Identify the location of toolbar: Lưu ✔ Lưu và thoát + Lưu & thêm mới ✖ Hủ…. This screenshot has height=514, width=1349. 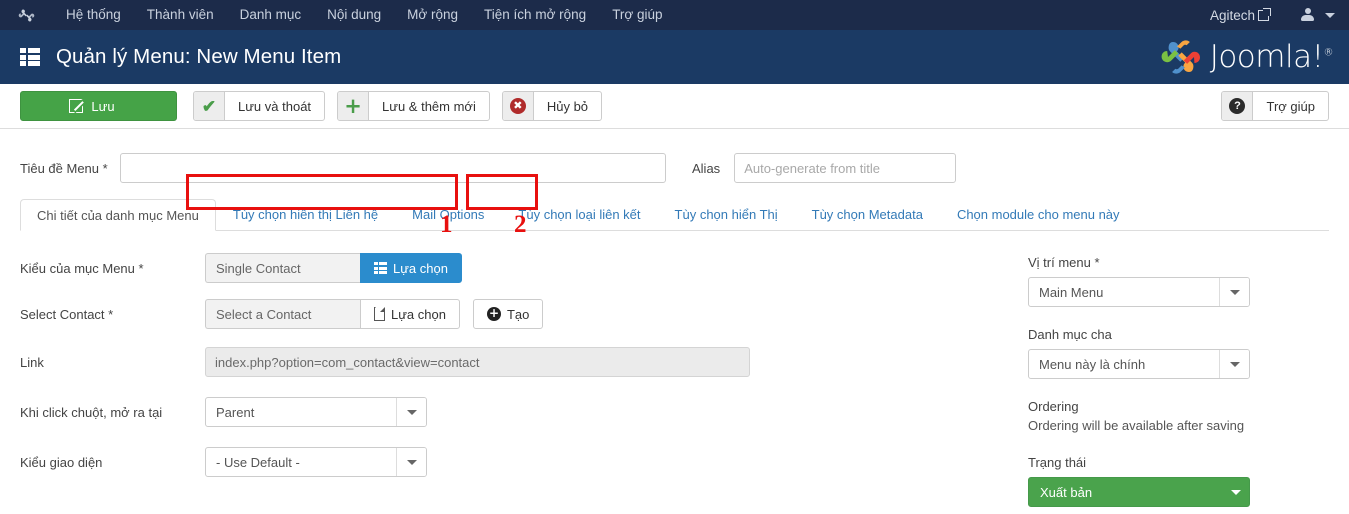
(674, 106).